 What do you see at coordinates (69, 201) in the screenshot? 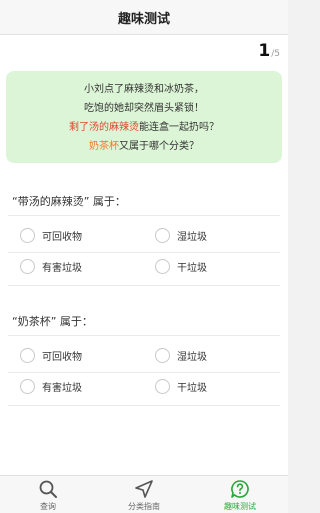
I see `question-1-title: “带汤的麻辣烫” 属于：` at bounding box center [69, 201].